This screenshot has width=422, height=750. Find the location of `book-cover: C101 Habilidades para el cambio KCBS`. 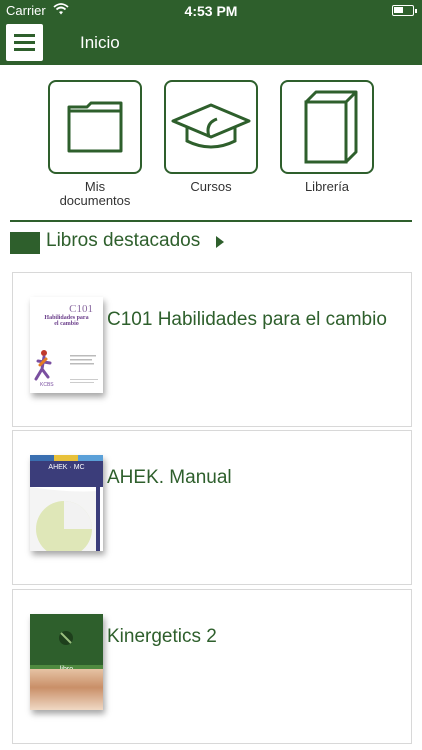

book-cover: C101 Habilidades para el cambio KCBS is located at coordinates (66, 345).